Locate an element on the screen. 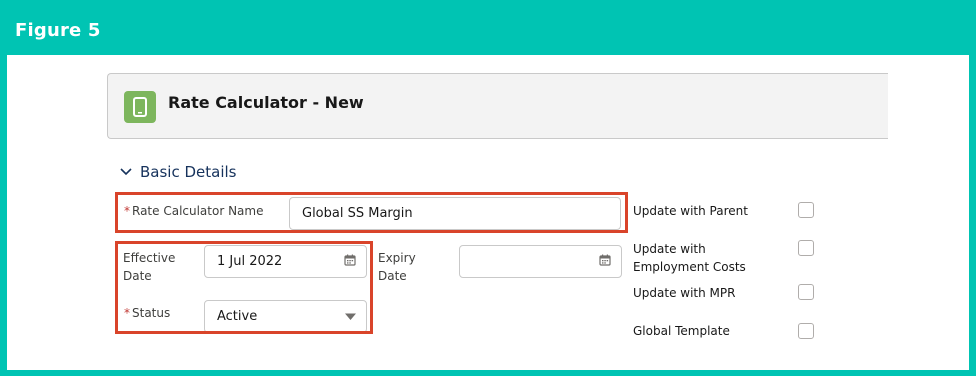  mobile-device-icon is located at coordinates (140, 107).